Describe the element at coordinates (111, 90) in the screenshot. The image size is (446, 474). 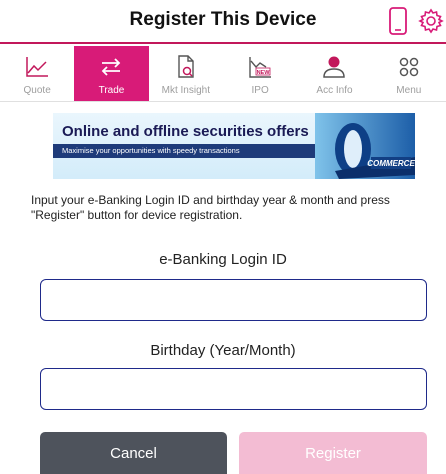
I see `nav-label-trade: Trade` at that location.